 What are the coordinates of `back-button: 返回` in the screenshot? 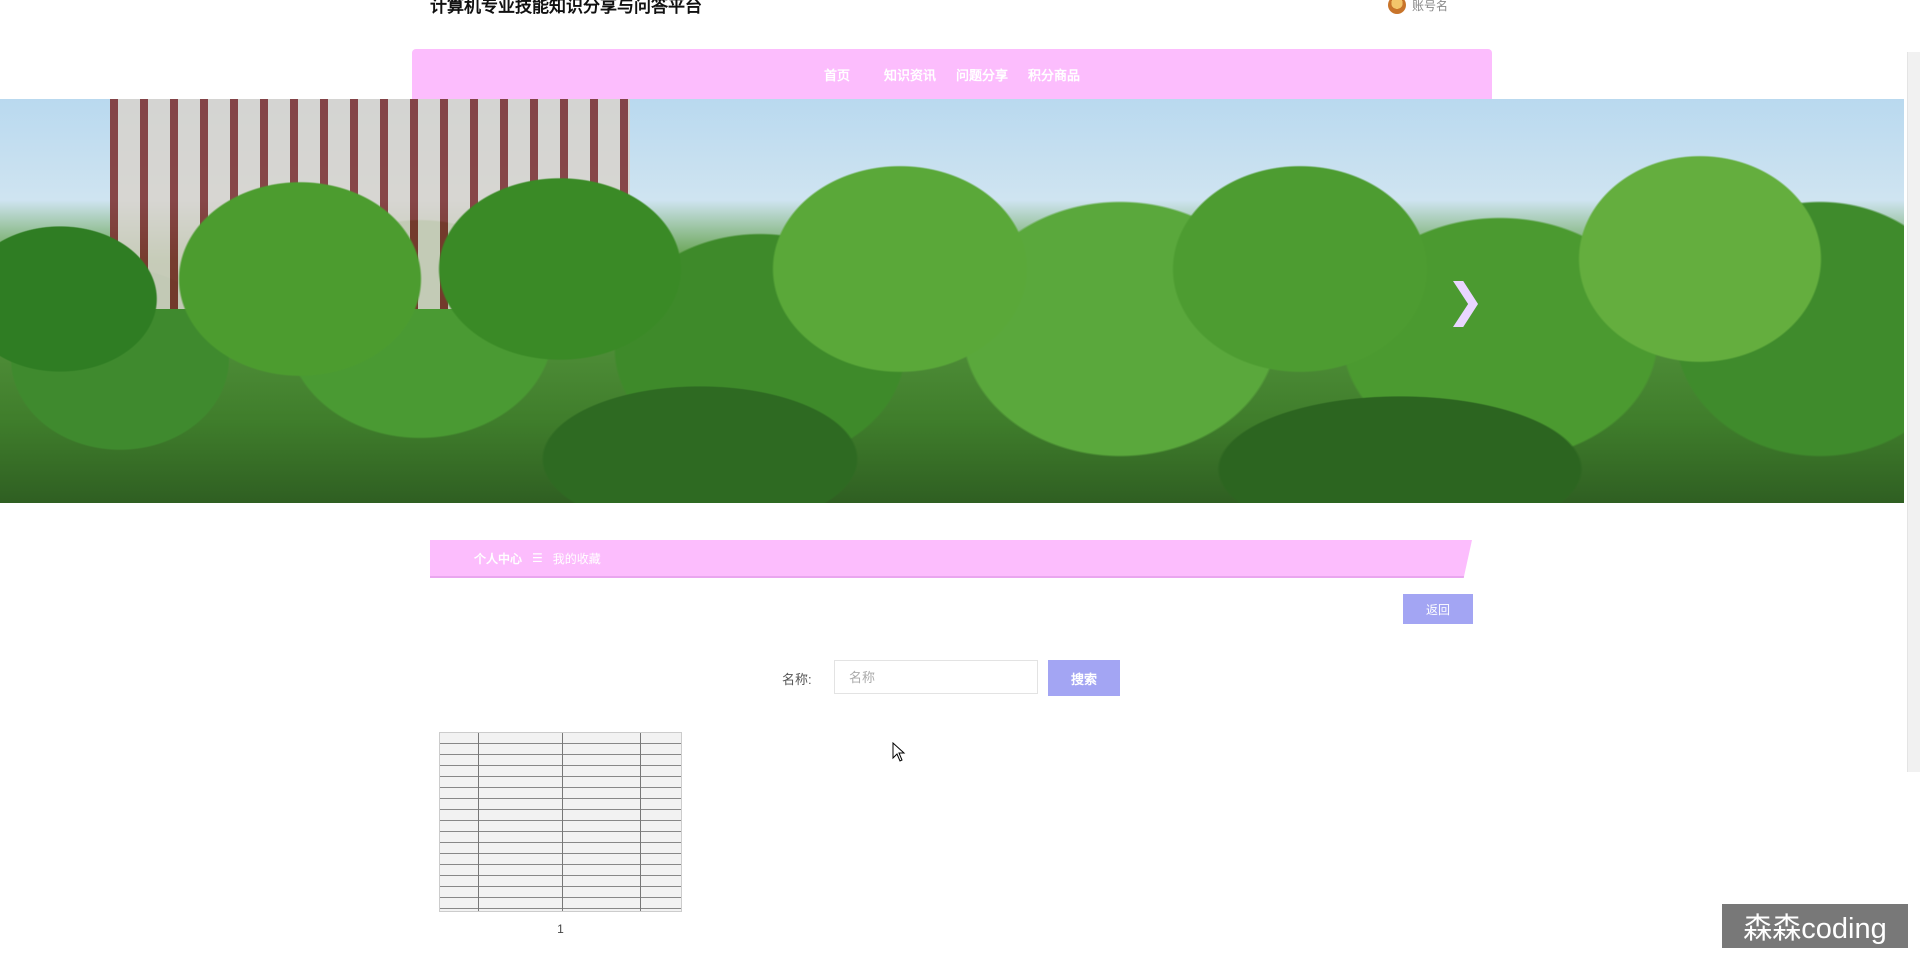 It's located at (1438, 609).